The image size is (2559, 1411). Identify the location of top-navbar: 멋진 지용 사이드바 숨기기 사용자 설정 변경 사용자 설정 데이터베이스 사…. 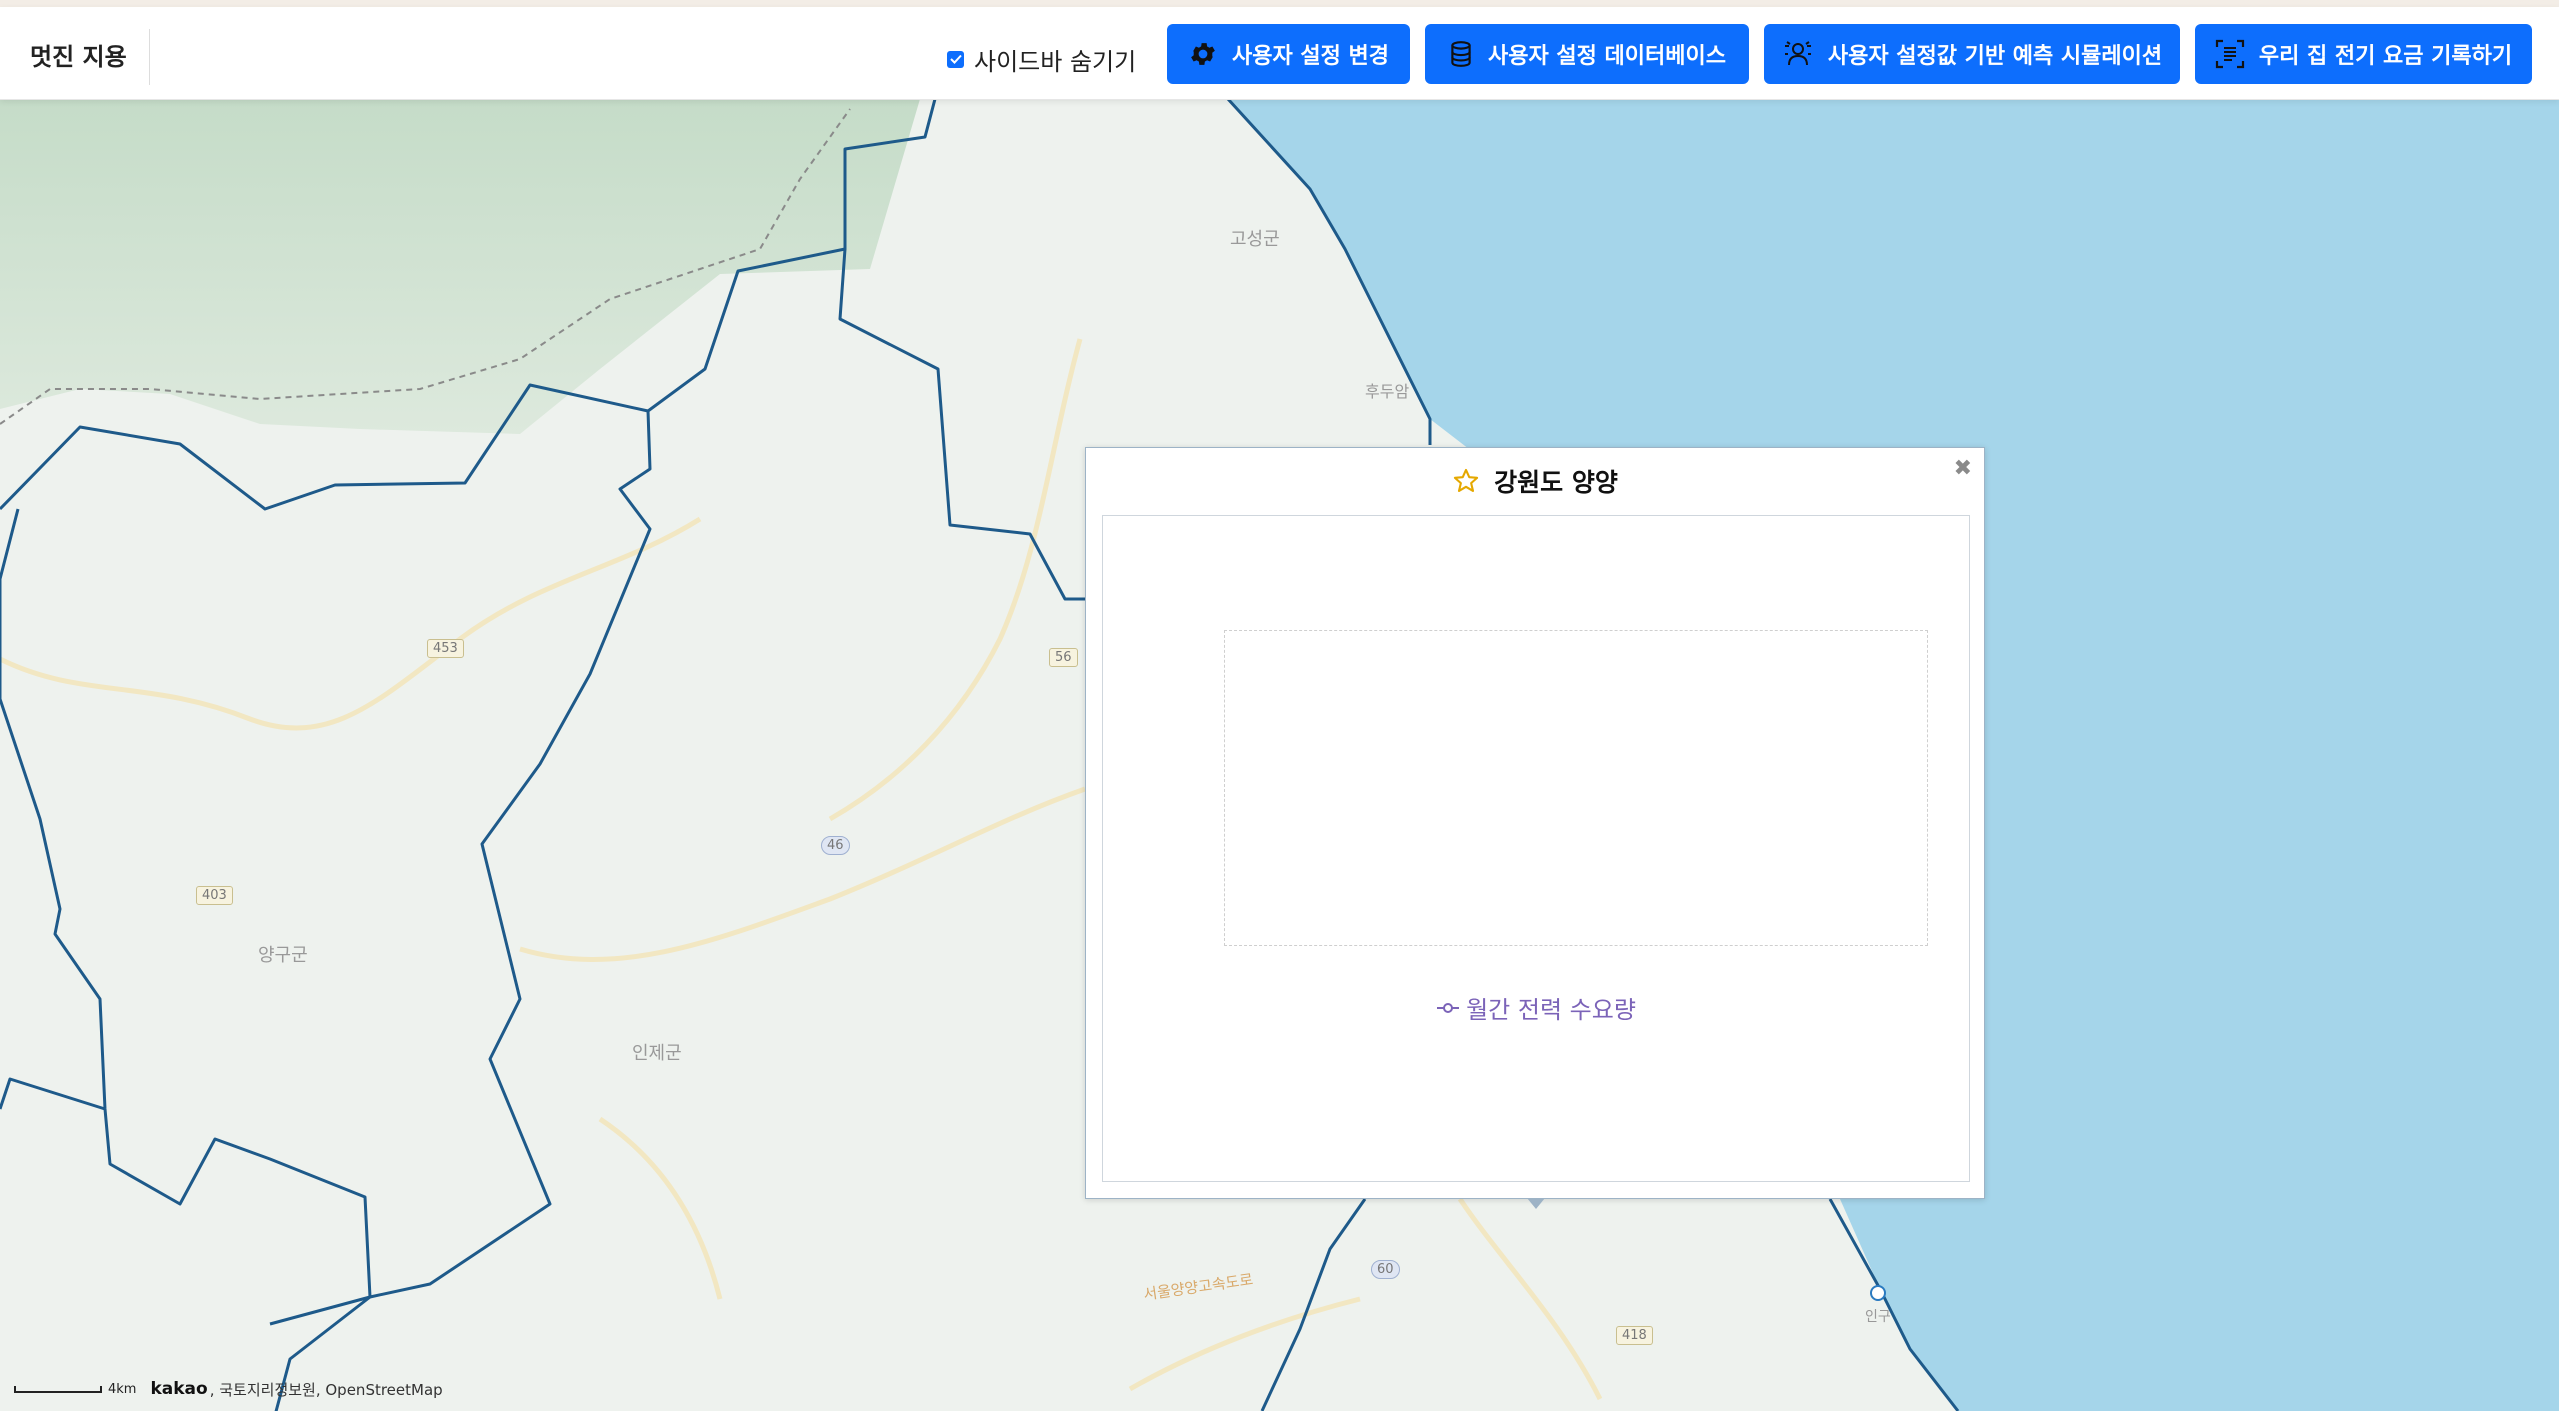
(1279, 53).